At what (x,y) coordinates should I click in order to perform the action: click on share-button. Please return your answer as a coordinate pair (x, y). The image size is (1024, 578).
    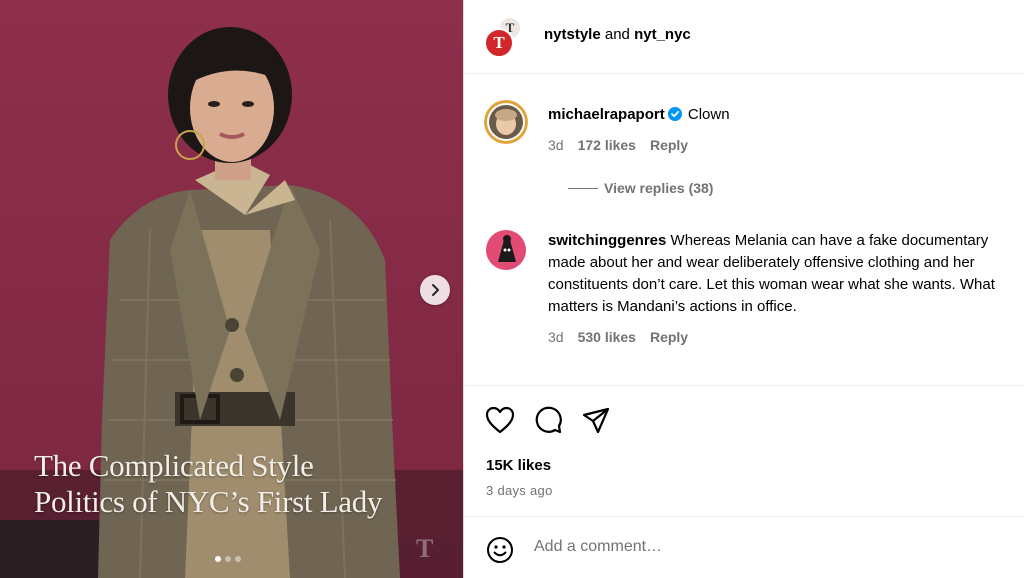
    Looking at the image, I should click on (596, 420).